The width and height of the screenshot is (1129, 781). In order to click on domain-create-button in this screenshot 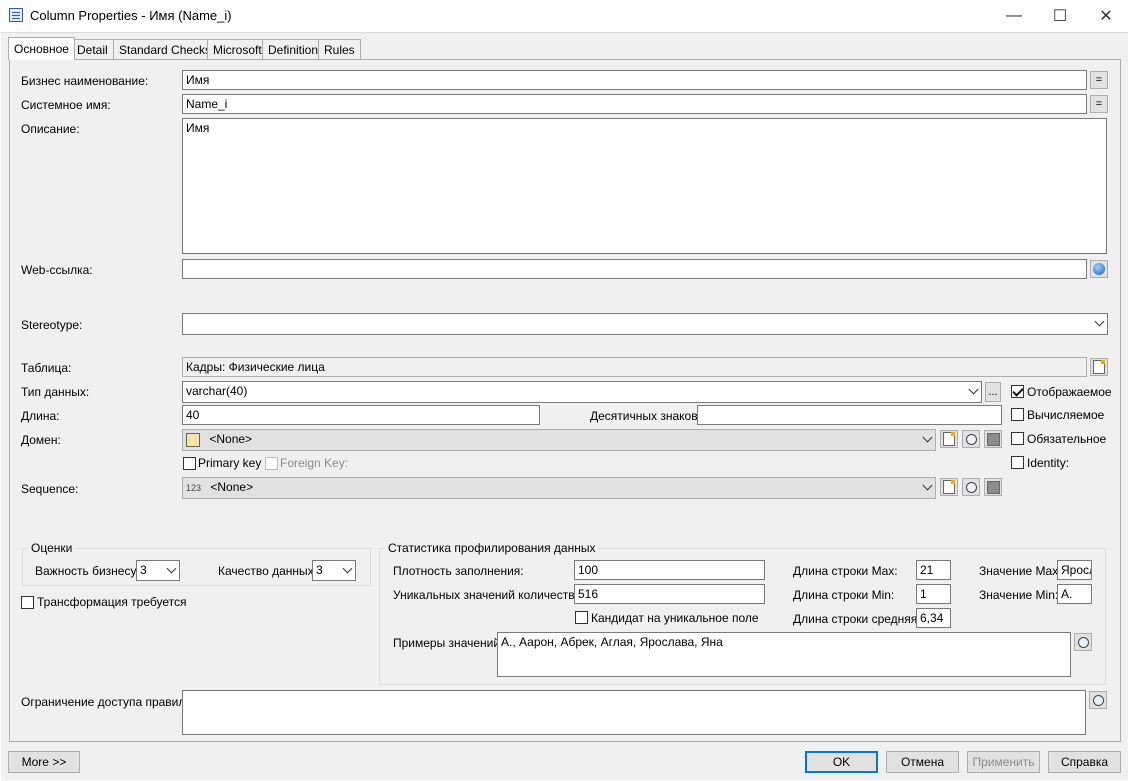, I will do `click(949, 439)`.